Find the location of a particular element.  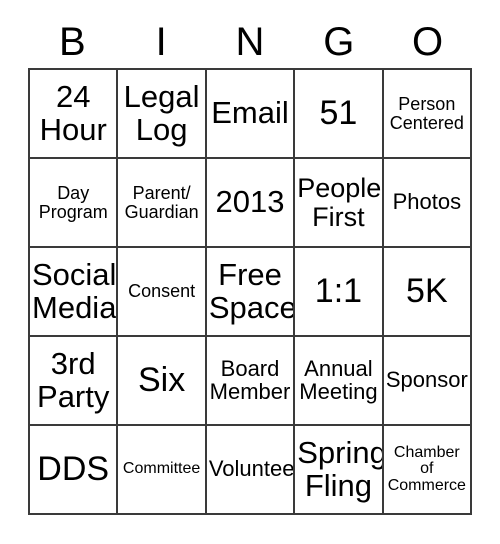

bingo-cell-label: Day Program is located at coordinates (73, 202).